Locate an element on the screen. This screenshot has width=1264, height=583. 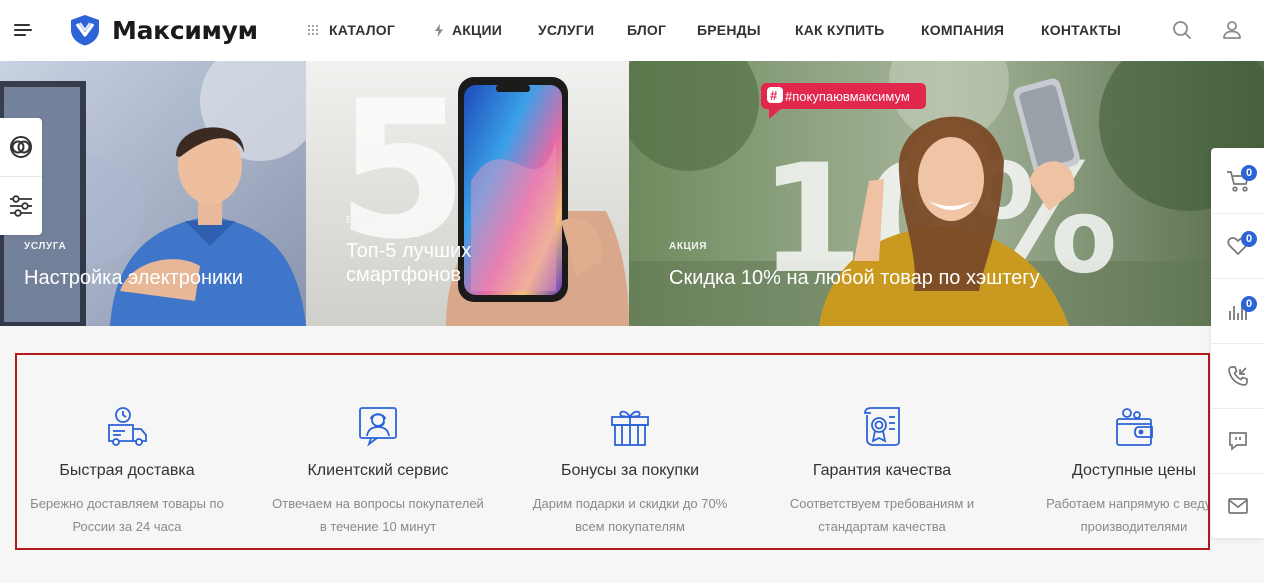
nav-item-how-to-buy: КАК КУПИТЬ is located at coordinates (839, 30).